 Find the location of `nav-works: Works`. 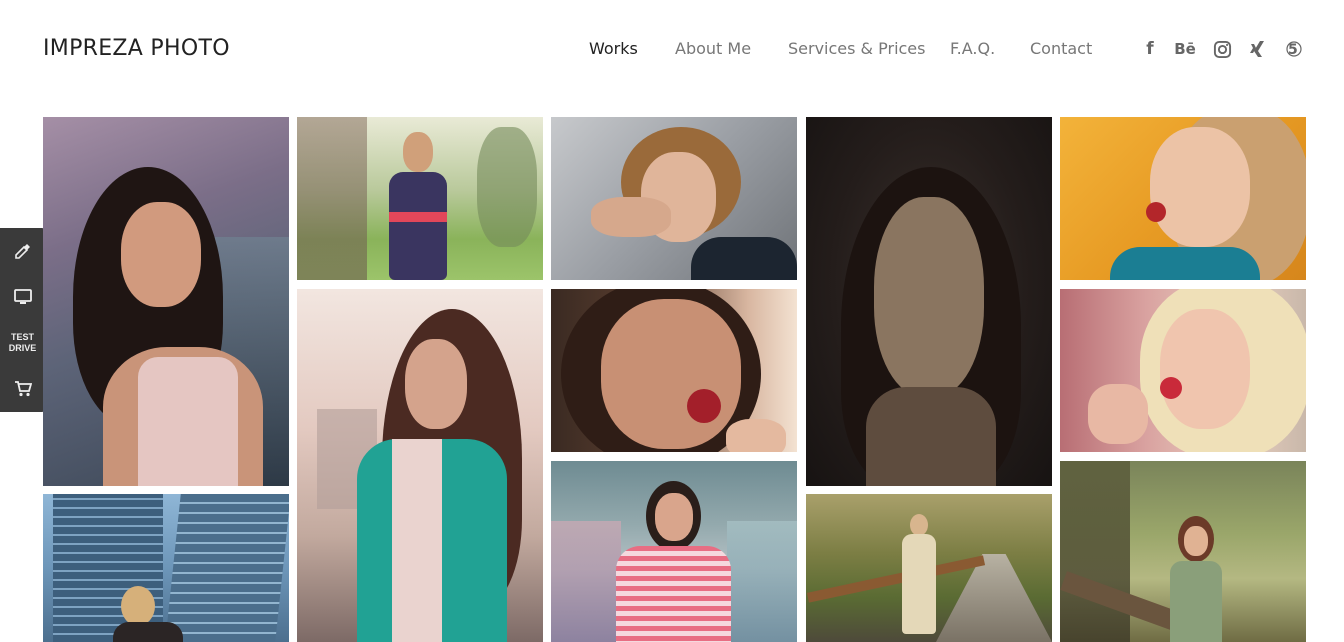

nav-works: Works is located at coordinates (613, 48).